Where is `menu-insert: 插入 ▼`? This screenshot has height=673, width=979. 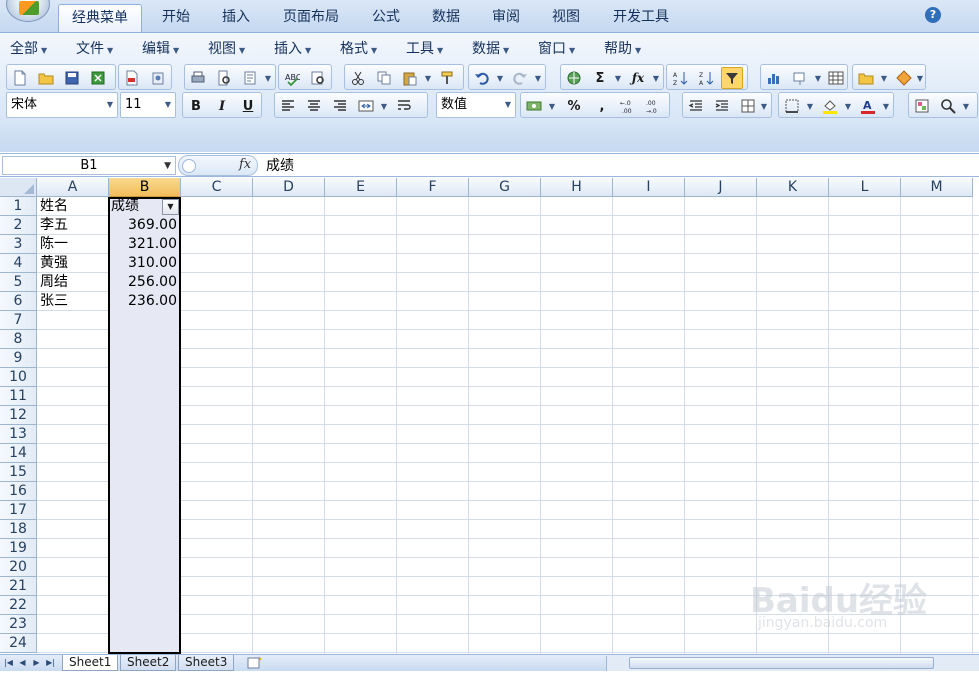 menu-insert: 插入 ▼ is located at coordinates (292, 49).